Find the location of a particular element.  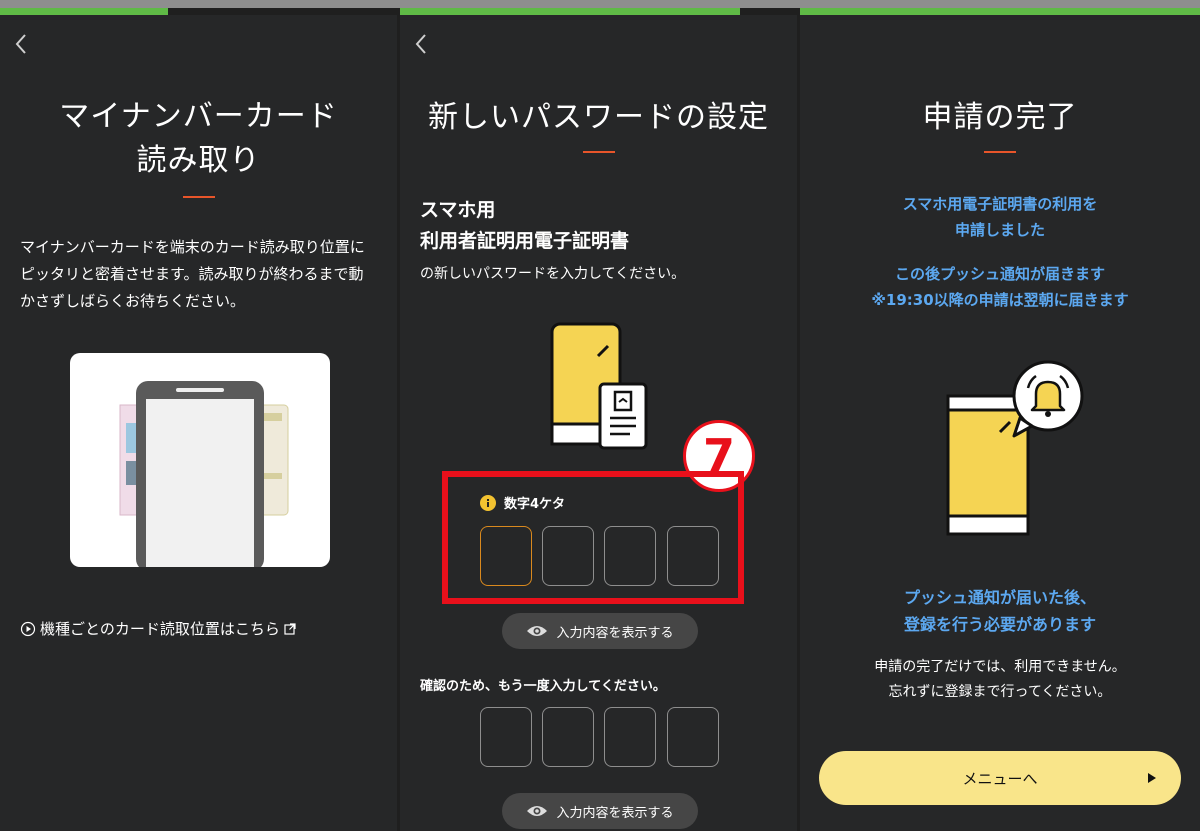

certificate-heading: スマホ用 利用者証明用電子証明書 is located at coordinates (524, 226).